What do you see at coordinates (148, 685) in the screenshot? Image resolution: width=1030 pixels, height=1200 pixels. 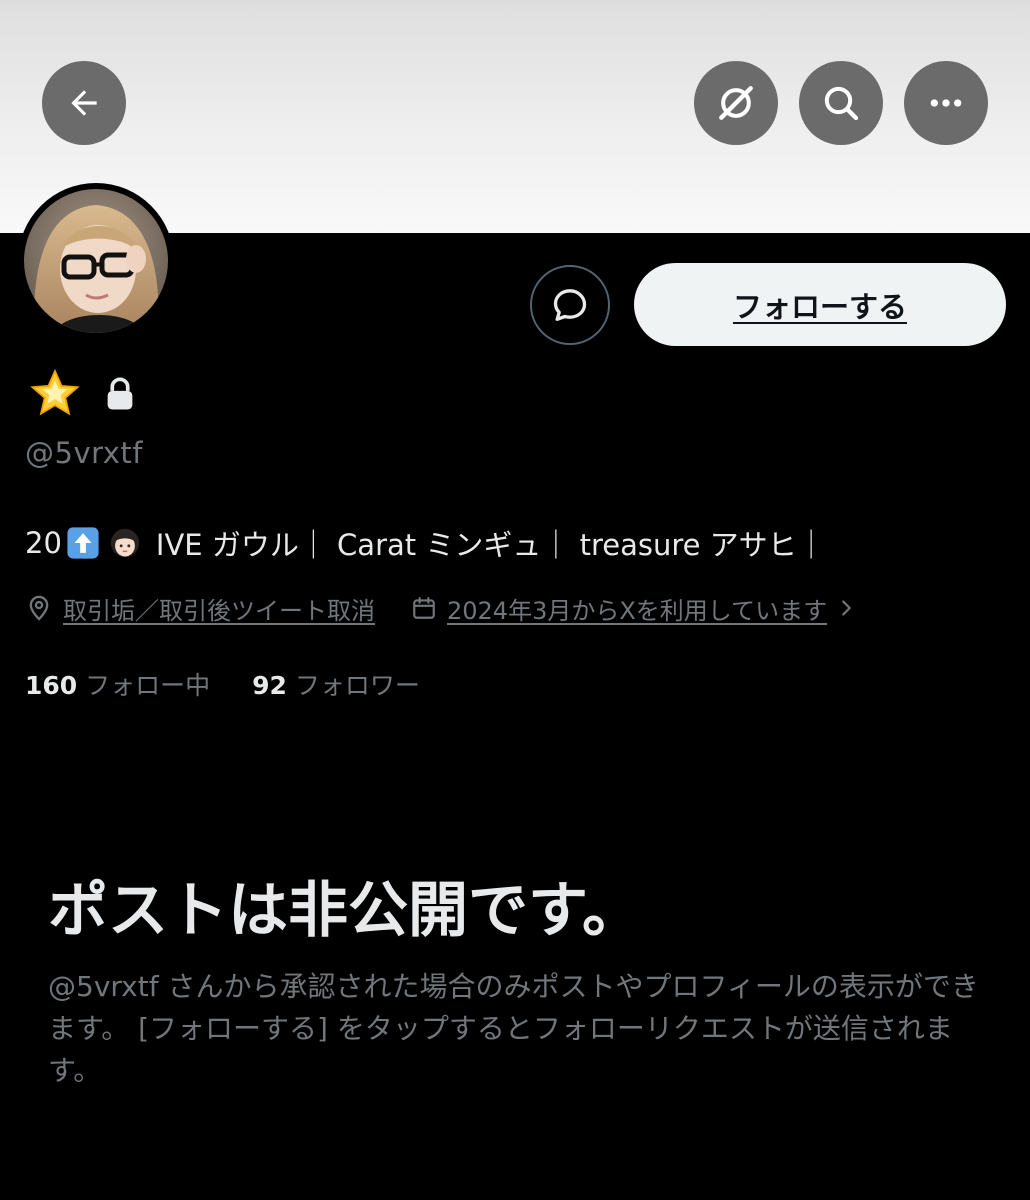 I see `following-label: フォロー中` at bounding box center [148, 685].